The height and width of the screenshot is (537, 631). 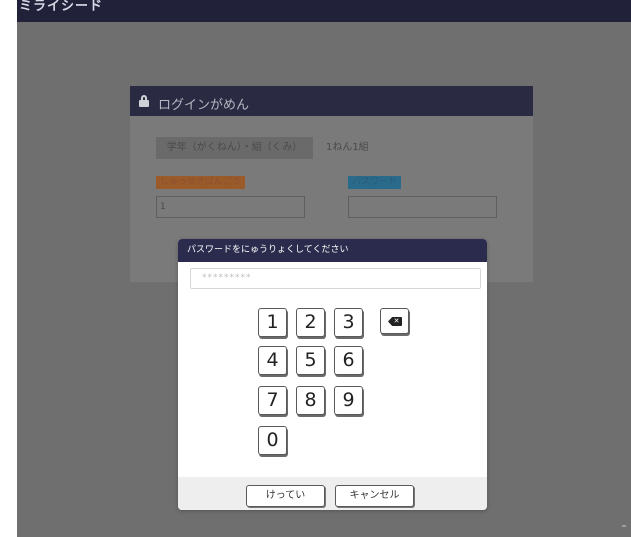 I want to click on edge-mark, so click(x=624, y=526).